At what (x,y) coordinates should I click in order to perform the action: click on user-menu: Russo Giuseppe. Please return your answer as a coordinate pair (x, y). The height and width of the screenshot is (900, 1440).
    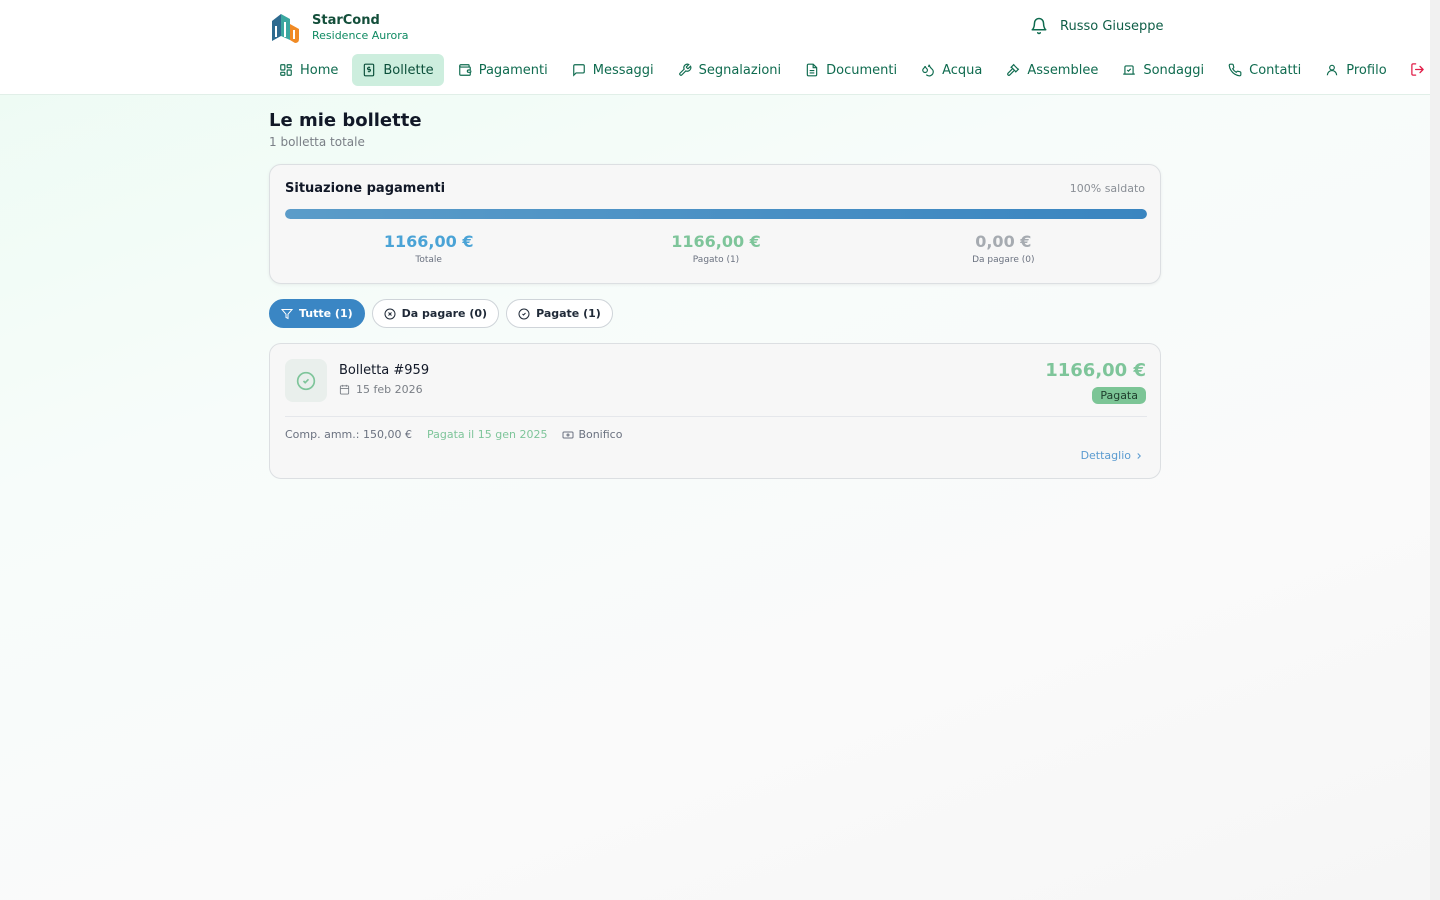
    Looking at the image, I should click on (1097, 26).